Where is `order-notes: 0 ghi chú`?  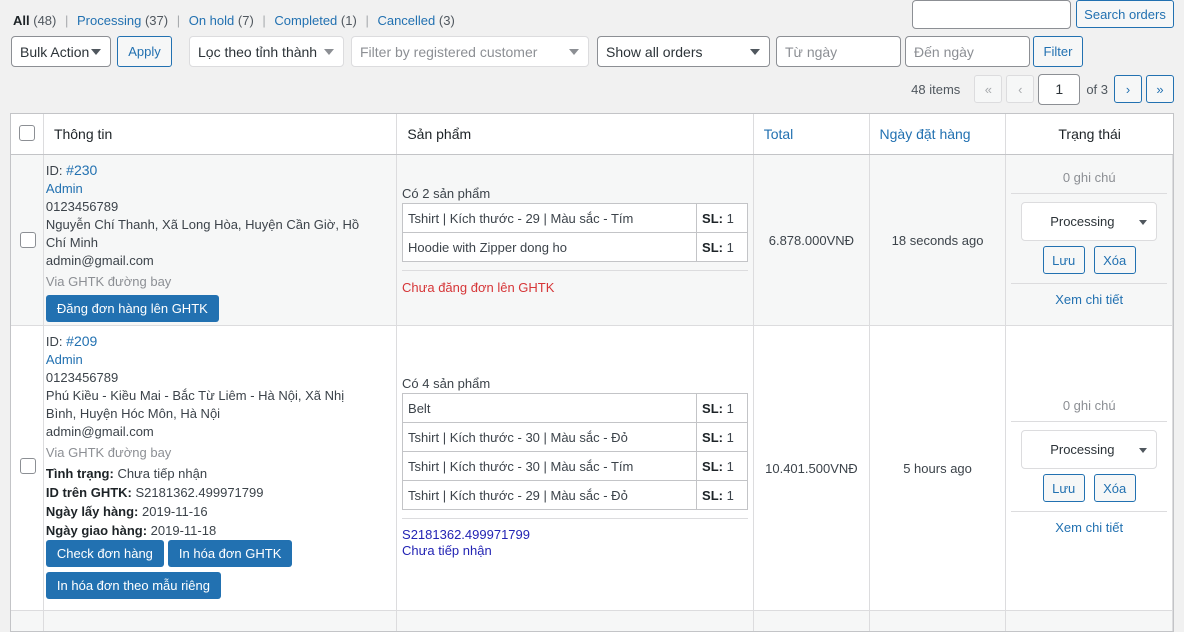 order-notes: 0 ghi chú is located at coordinates (1089, 405).